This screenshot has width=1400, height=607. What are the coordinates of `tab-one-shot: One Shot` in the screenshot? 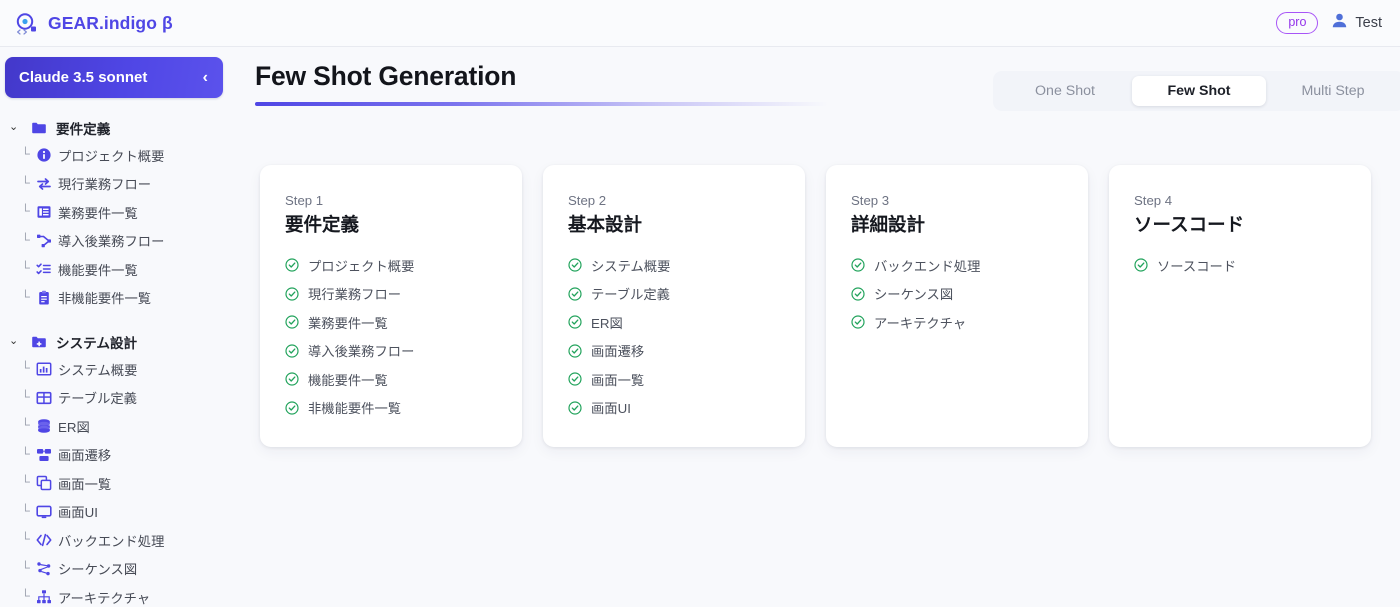 It's located at (1065, 91).